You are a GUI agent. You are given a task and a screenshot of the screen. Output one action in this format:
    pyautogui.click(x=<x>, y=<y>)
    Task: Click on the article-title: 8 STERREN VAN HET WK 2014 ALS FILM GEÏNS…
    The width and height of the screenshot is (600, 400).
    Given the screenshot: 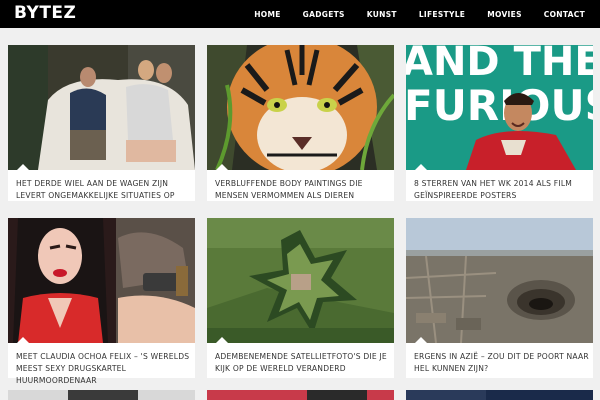 What is the action you would take?
    pyautogui.click(x=502, y=190)
    